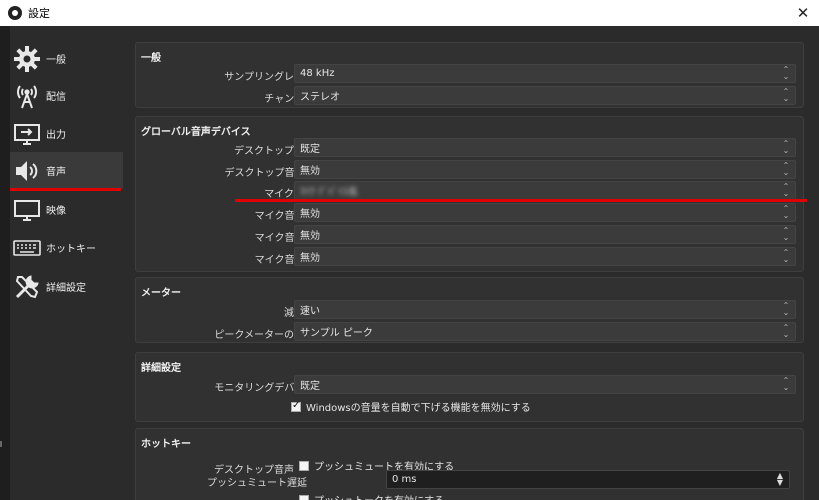  I want to click on disable-ducking-label: Windowsの音量を自動で下げる機能を無効にする, so click(418, 408).